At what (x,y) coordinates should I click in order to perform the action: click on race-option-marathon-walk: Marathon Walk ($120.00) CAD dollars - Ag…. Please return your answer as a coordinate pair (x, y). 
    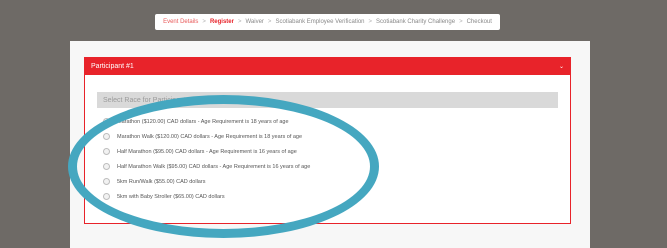
    Looking at the image, I should click on (330, 136).